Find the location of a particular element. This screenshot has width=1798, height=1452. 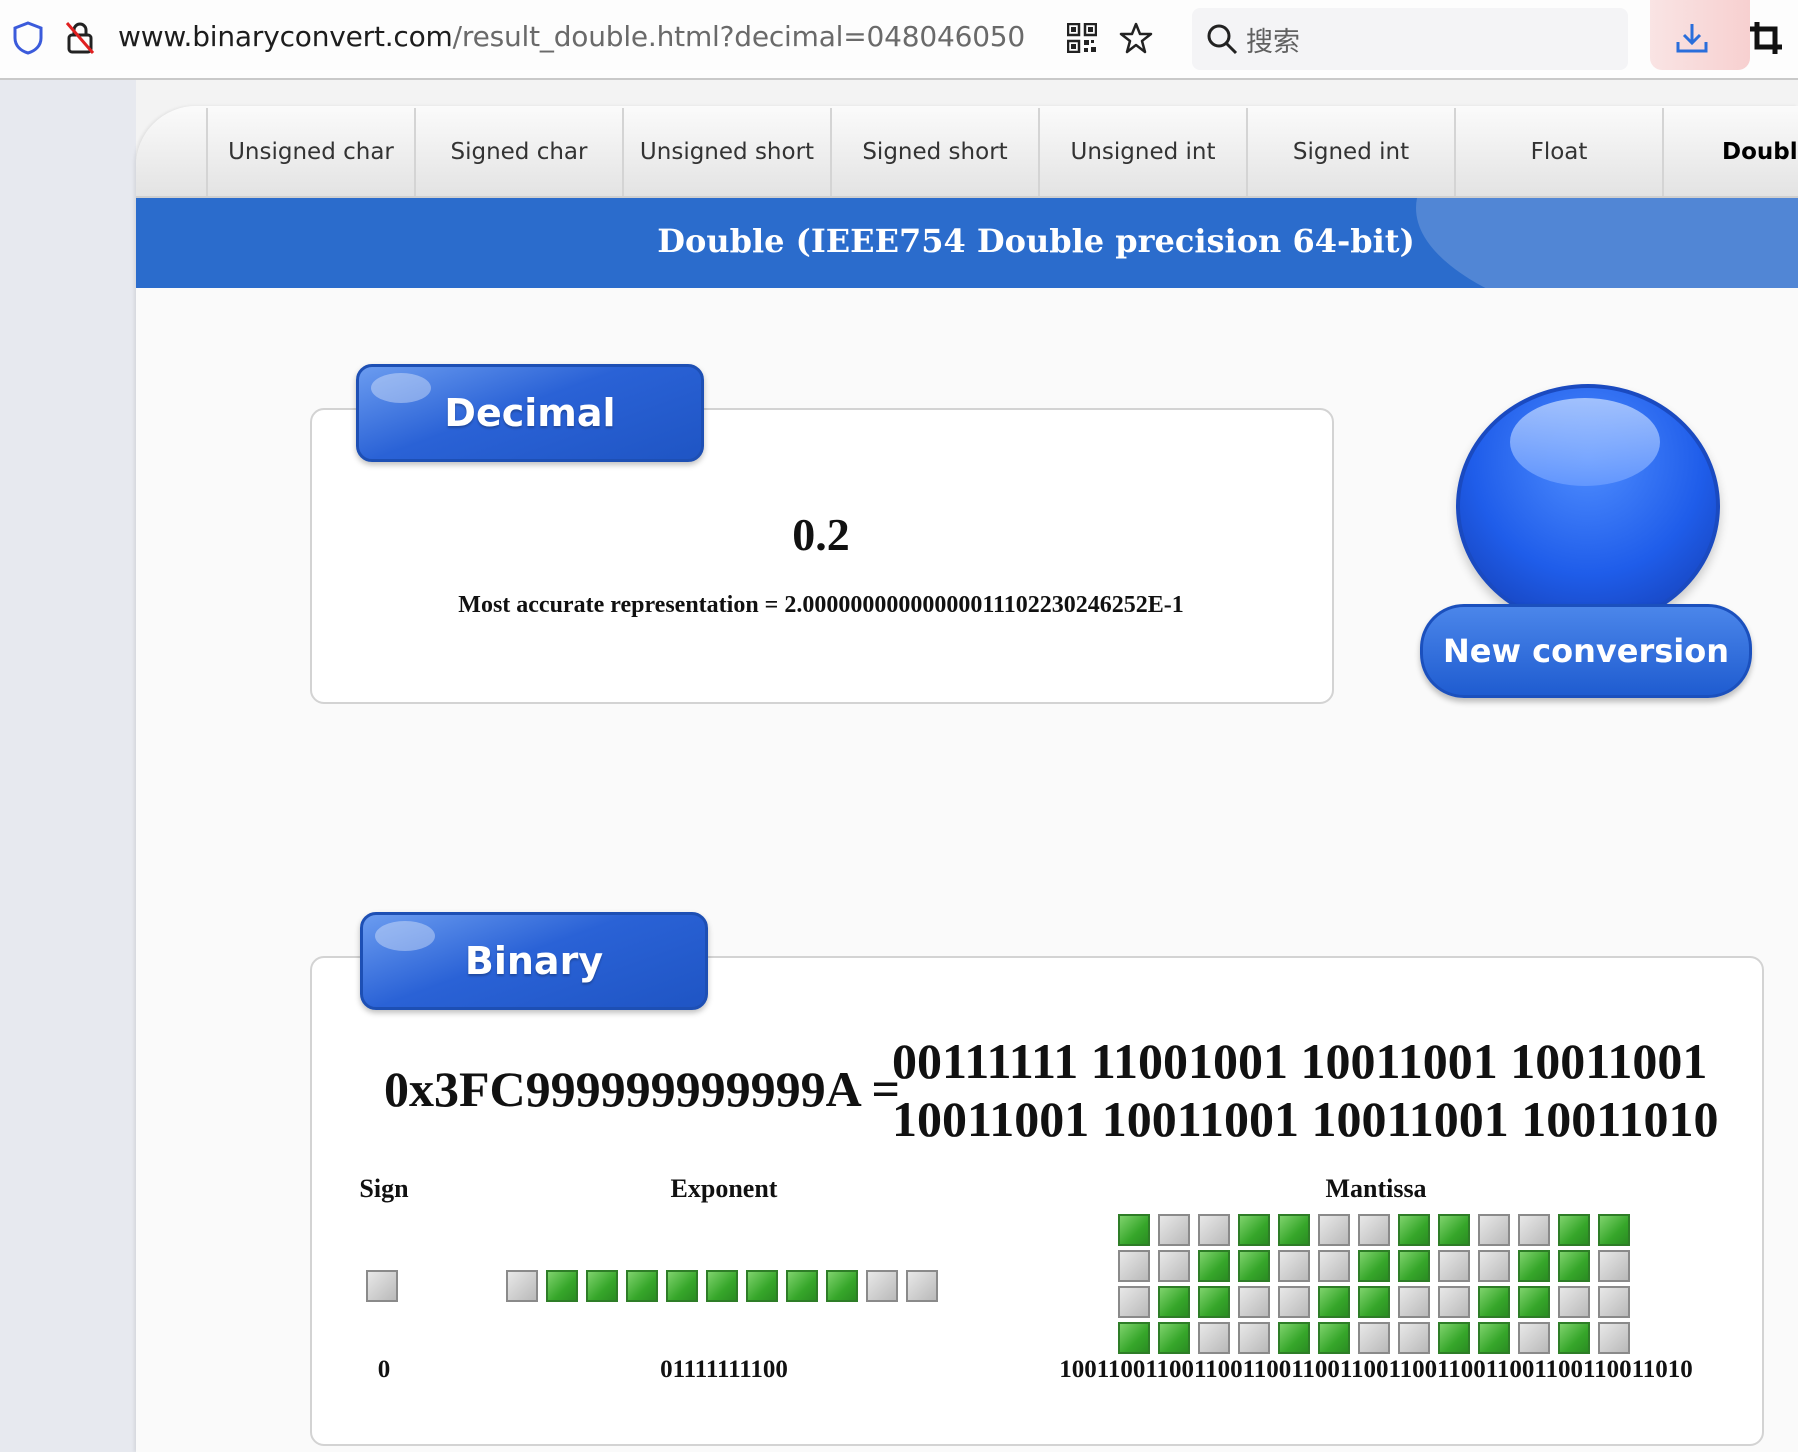

orb-highlight is located at coordinates (1585, 442).